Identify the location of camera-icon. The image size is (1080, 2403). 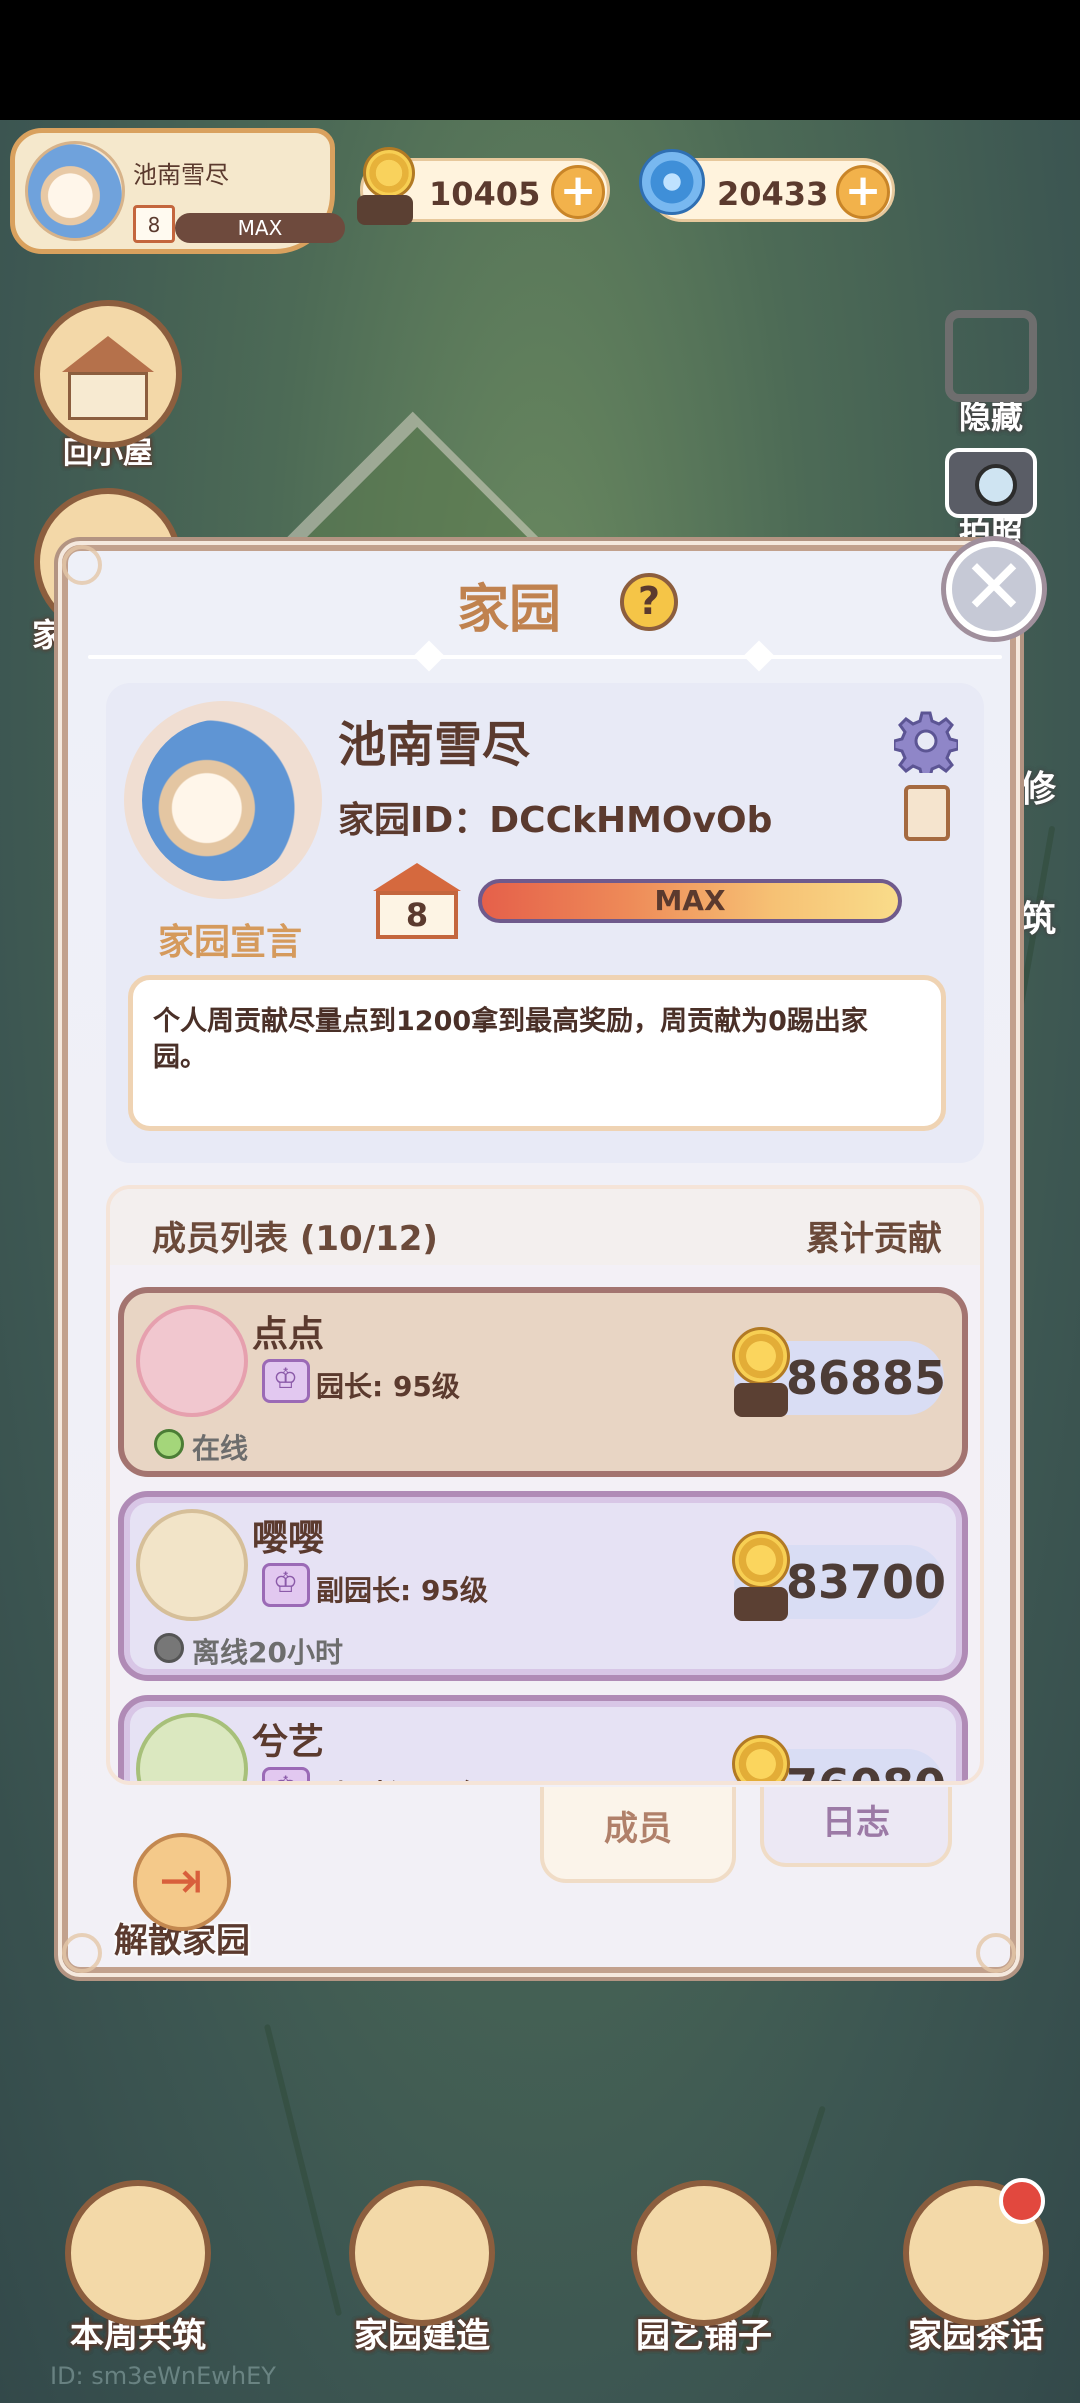
(991, 483).